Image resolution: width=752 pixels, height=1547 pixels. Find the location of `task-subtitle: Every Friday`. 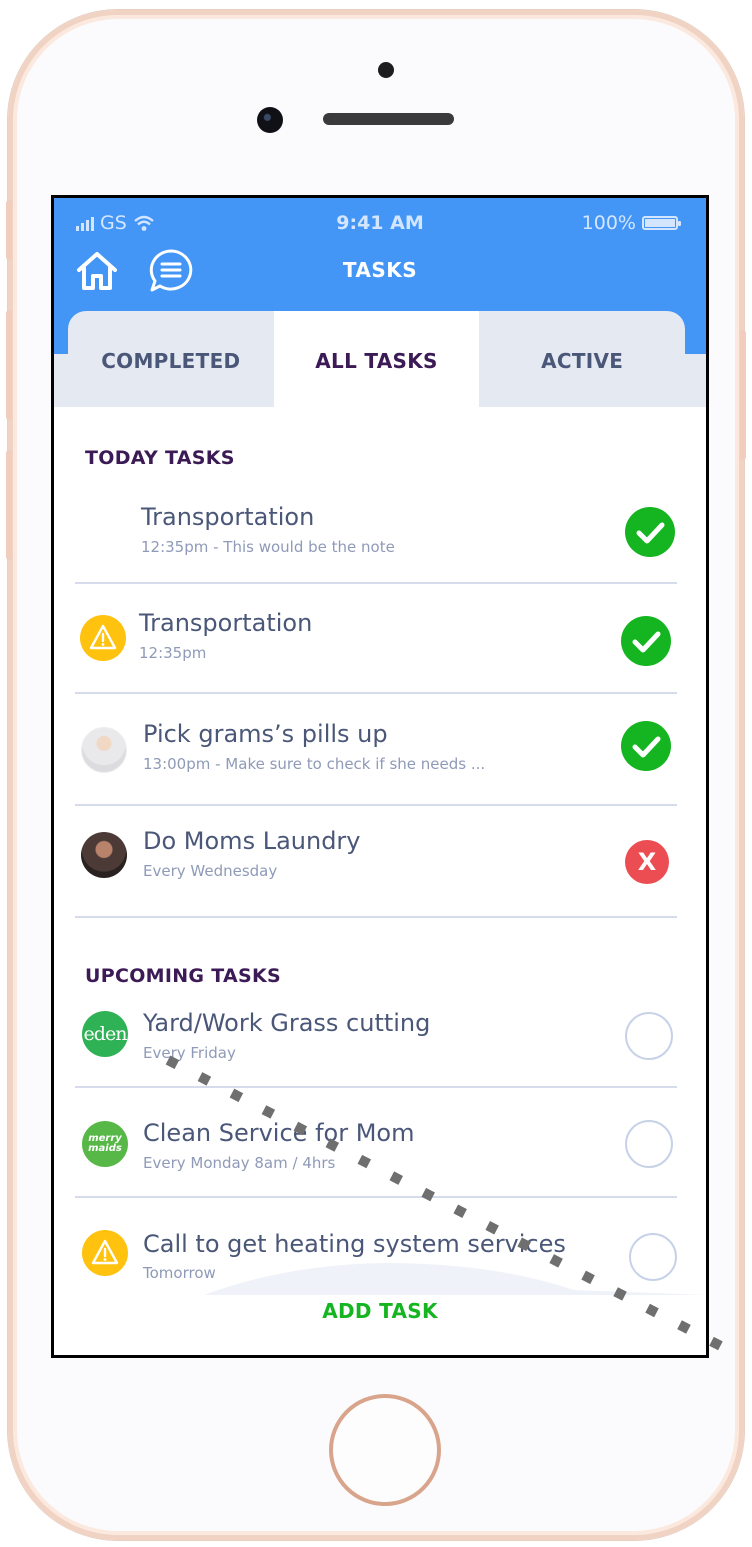

task-subtitle: Every Friday is located at coordinates (189, 1053).